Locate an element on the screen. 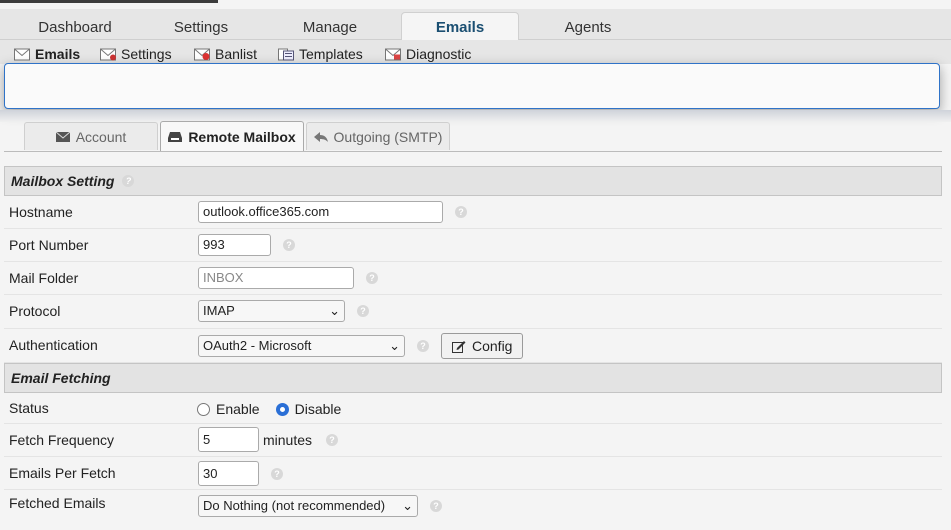  tab-account-label: Account is located at coordinates (101, 136).